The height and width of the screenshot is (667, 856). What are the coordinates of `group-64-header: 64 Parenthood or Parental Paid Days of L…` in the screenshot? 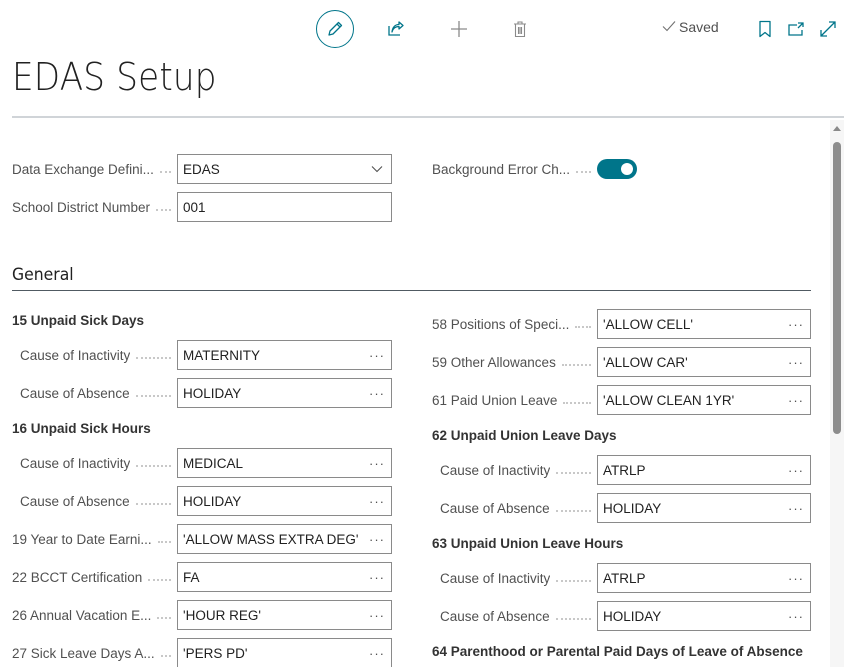 It's located at (617, 651).